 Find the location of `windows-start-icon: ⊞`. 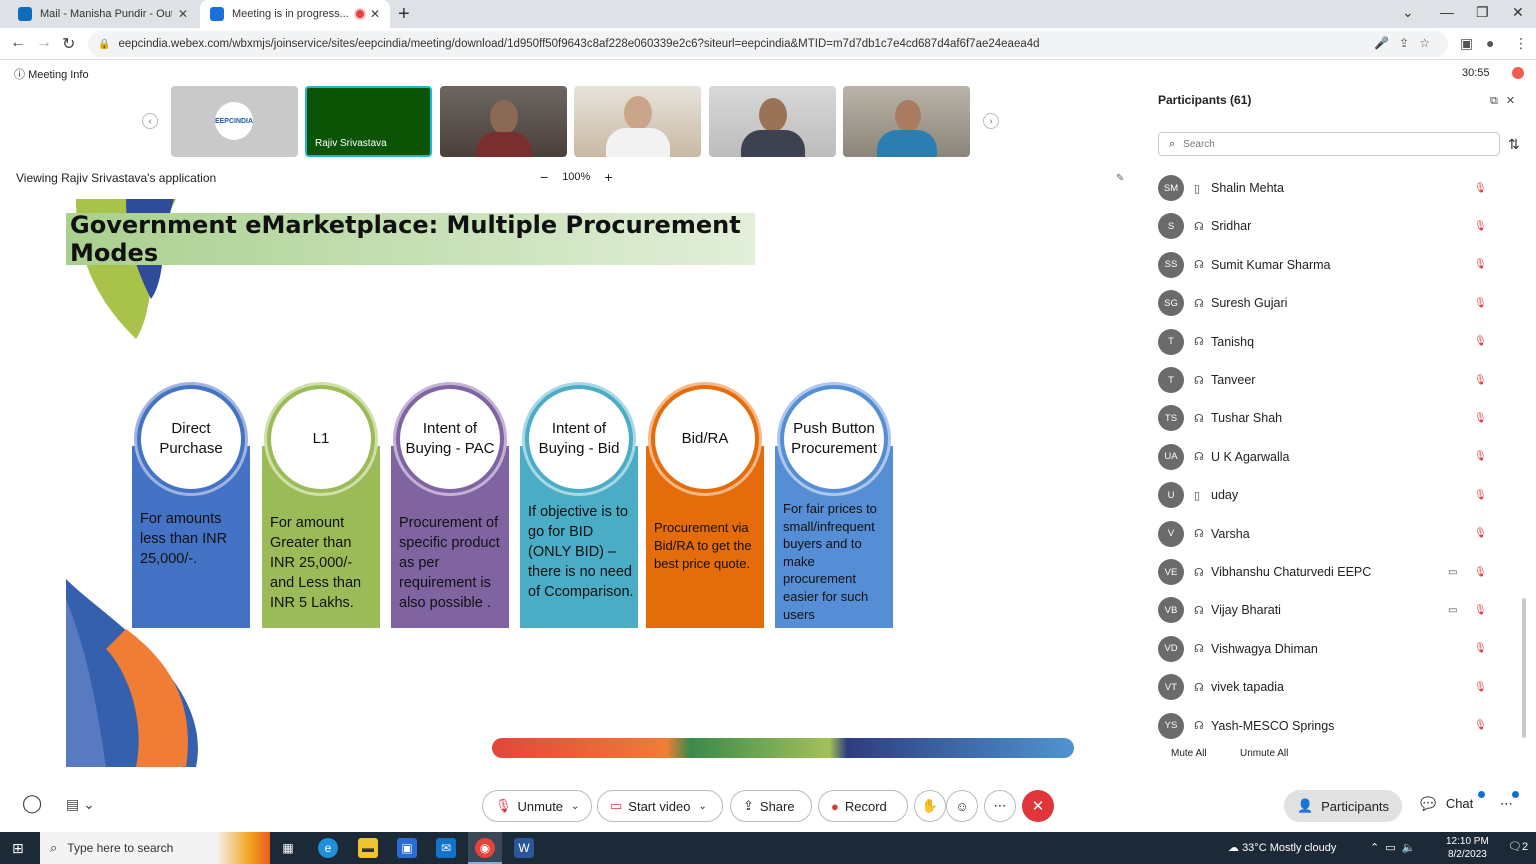

windows-start-icon: ⊞ is located at coordinates (18, 848).